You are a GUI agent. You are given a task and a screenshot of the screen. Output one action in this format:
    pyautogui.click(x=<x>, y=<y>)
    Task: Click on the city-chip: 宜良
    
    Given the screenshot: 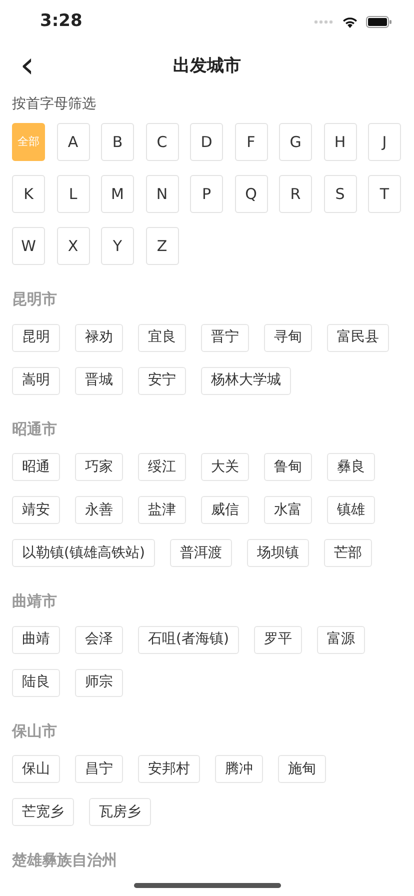 What is the action you would take?
    pyautogui.click(x=162, y=338)
    